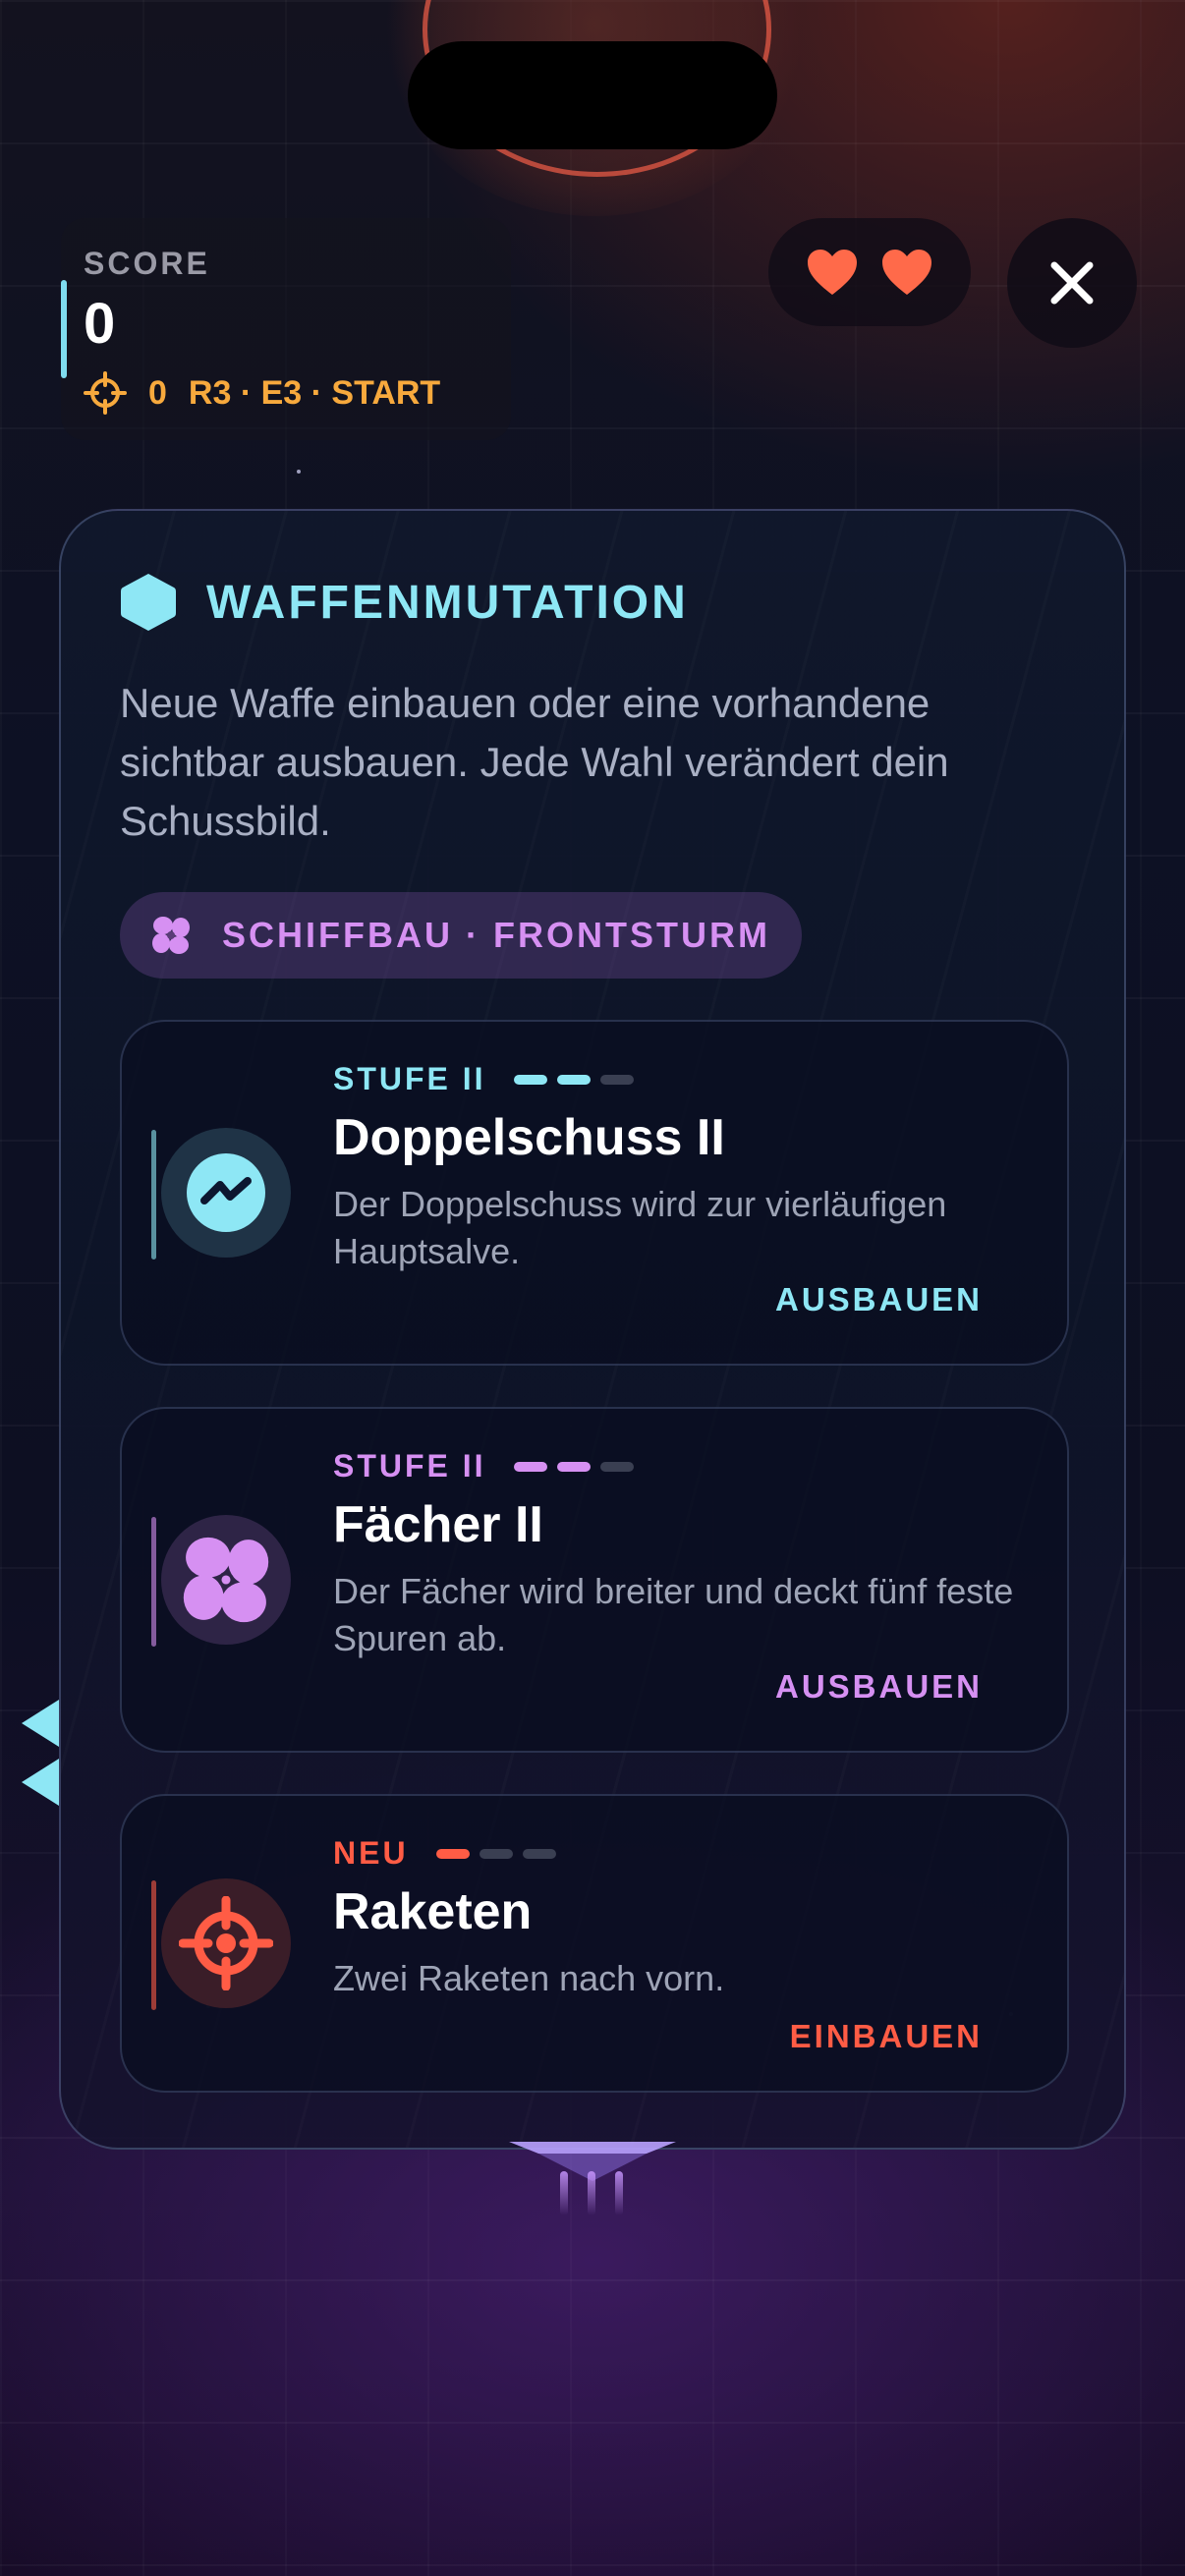  Describe the element at coordinates (529, 1137) in the screenshot. I see `weapon-name: Doppelschuss II` at that location.